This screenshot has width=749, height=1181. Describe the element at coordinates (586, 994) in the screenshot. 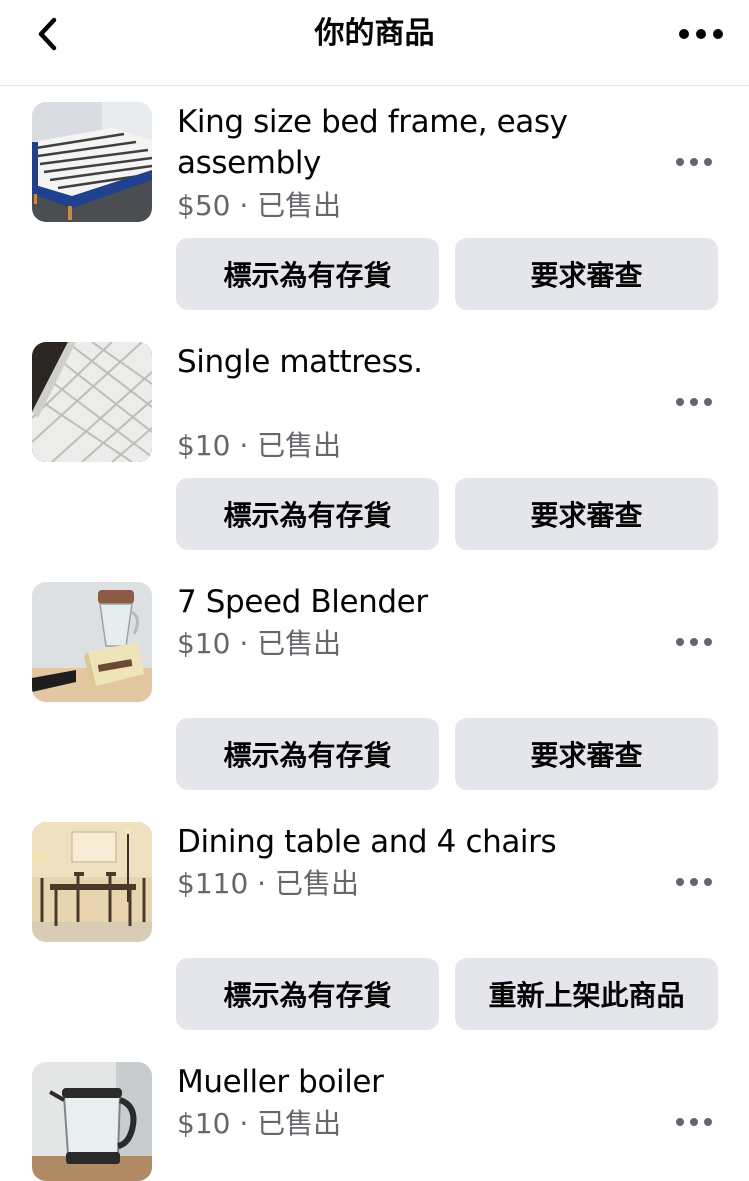

I see `relist-item-button: 重新上架此商品` at that location.